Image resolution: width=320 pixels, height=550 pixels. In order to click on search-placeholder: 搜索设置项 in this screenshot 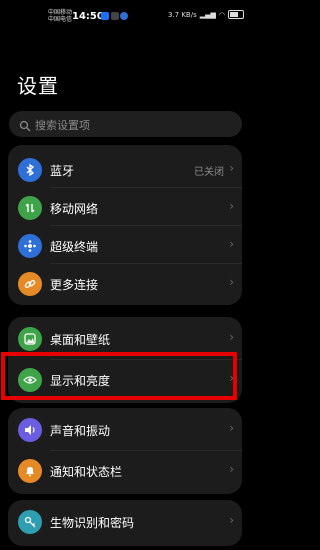, I will do `click(62, 125)`.